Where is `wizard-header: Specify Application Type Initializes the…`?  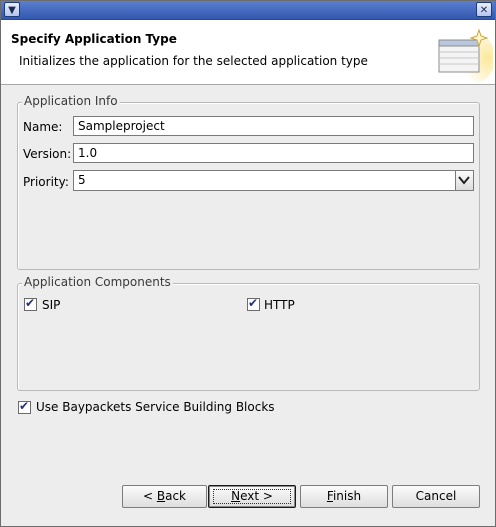 wizard-header: Specify Application Type Initializes the… is located at coordinates (248, 52).